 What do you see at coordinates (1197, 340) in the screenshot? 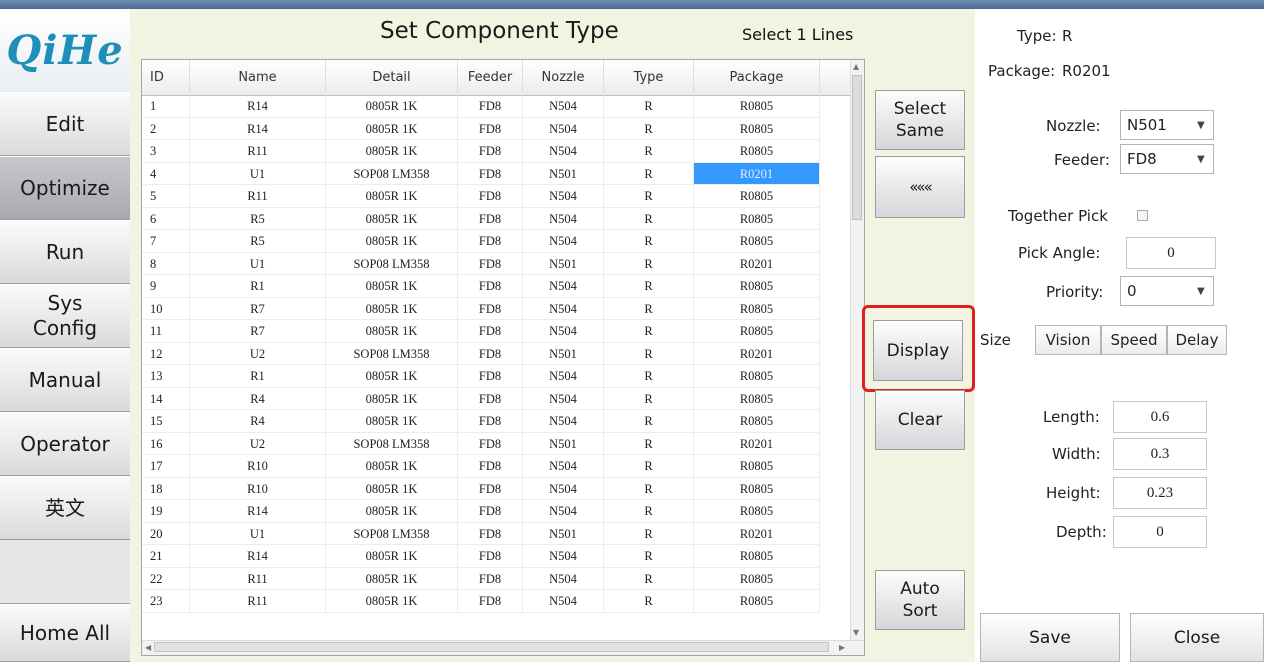
I see `tab-delay: Delay` at bounding box center [1197, 340].